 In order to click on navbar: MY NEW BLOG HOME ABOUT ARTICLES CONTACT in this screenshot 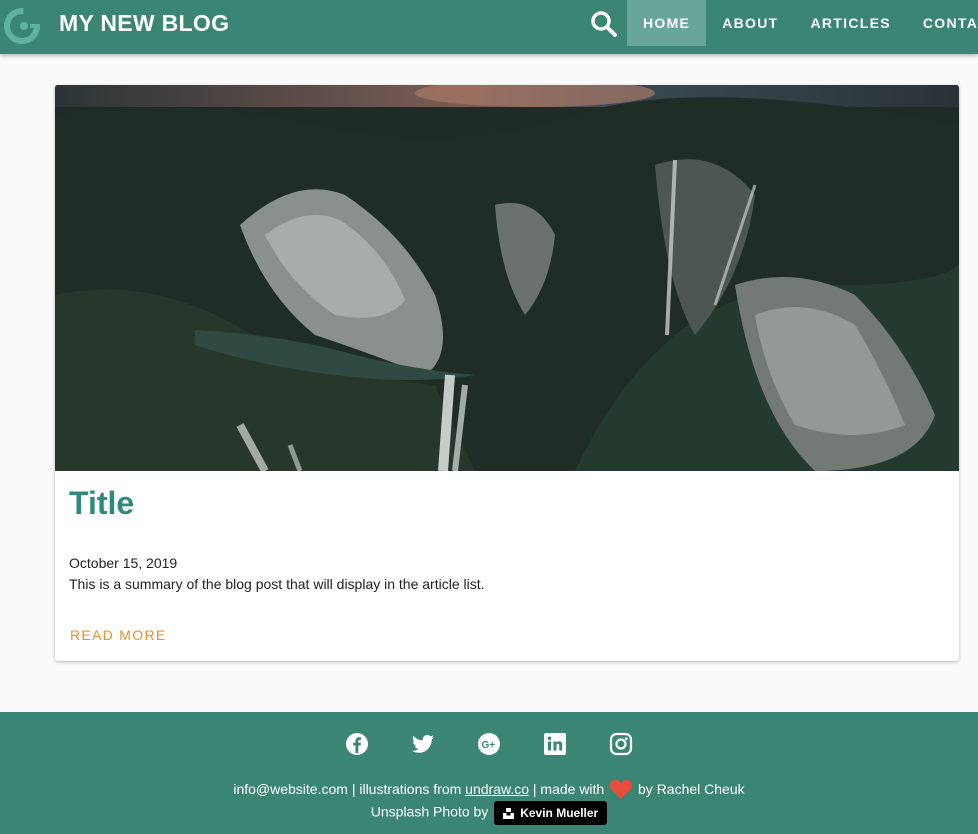, I will do `click(489, 27)`.